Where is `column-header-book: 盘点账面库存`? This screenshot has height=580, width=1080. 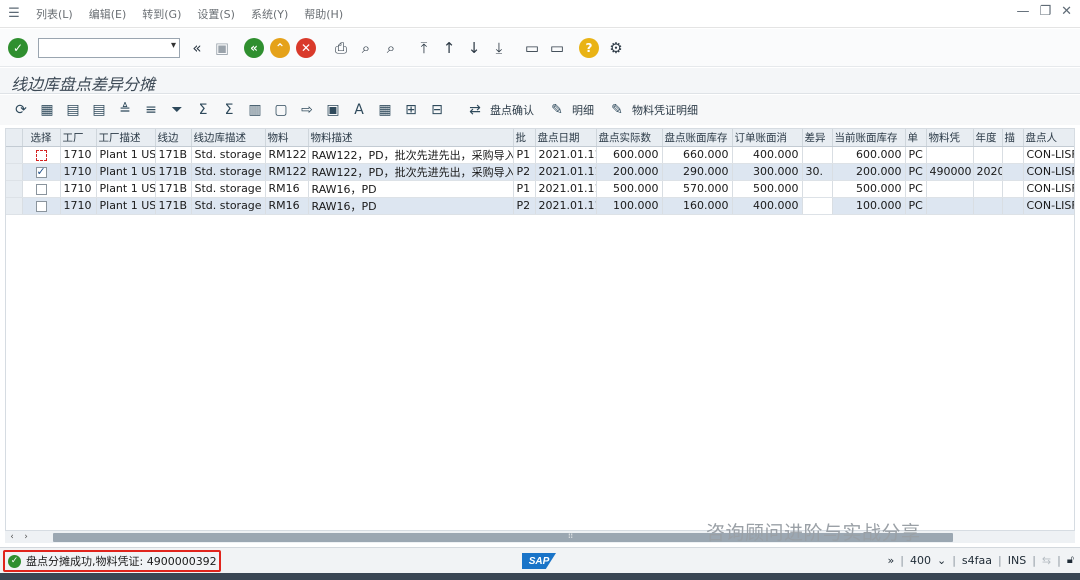
column-header-book: 盘点账面库存 is located at coordinates (697, 138).